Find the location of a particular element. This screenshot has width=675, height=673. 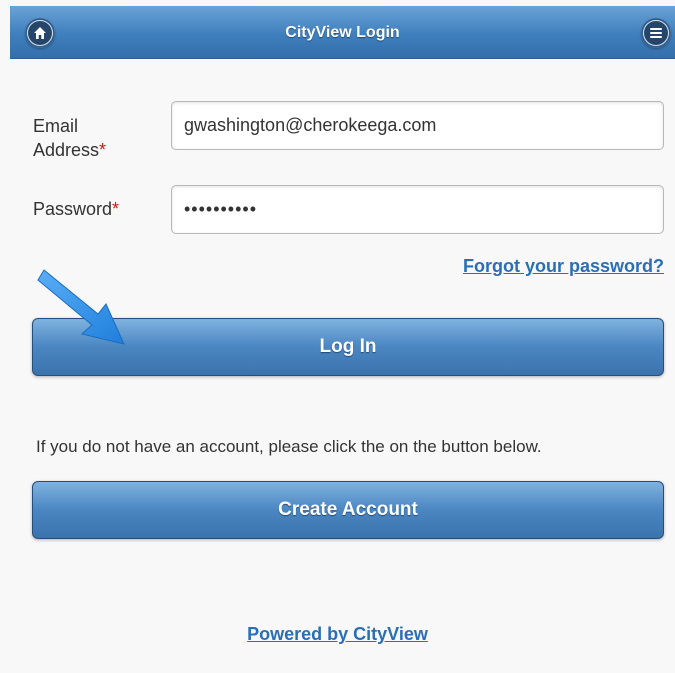

home-button is located at coordinates (40, 33).